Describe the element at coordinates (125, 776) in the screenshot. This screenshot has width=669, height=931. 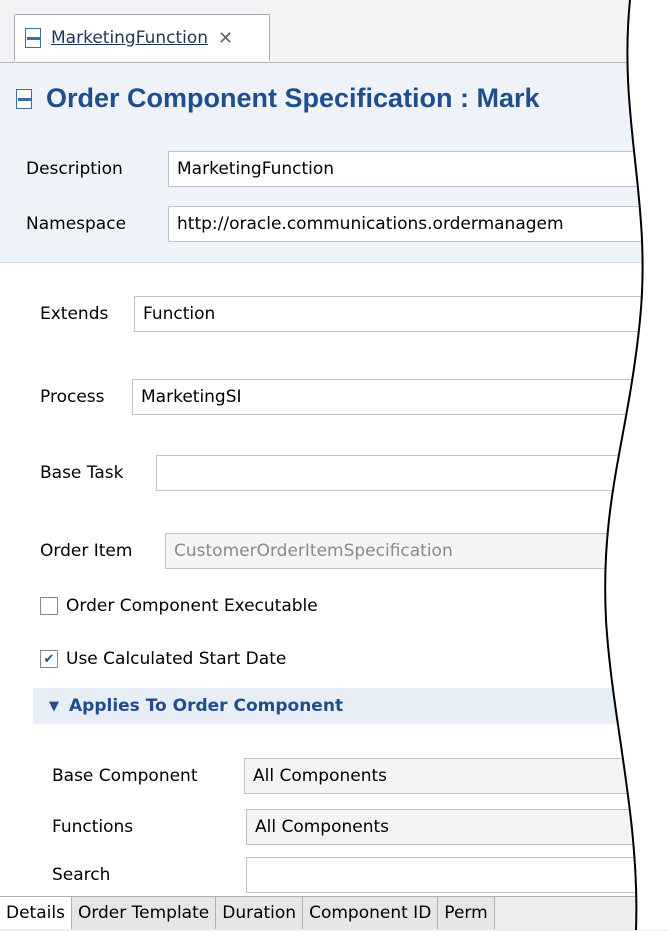
I see `base-component-label: Base Component` at that location.